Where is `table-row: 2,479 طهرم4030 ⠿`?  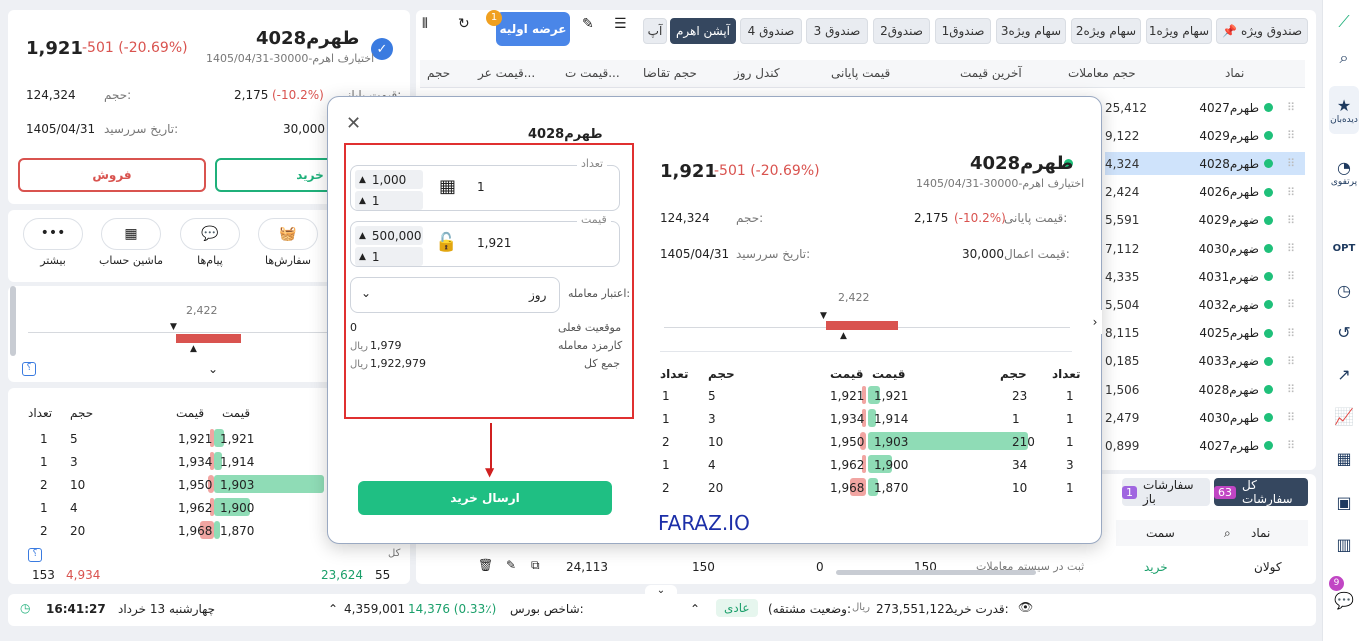 table-row: 2,479 طهرم4030 ⠿ is located at coordinates (1205, 417).